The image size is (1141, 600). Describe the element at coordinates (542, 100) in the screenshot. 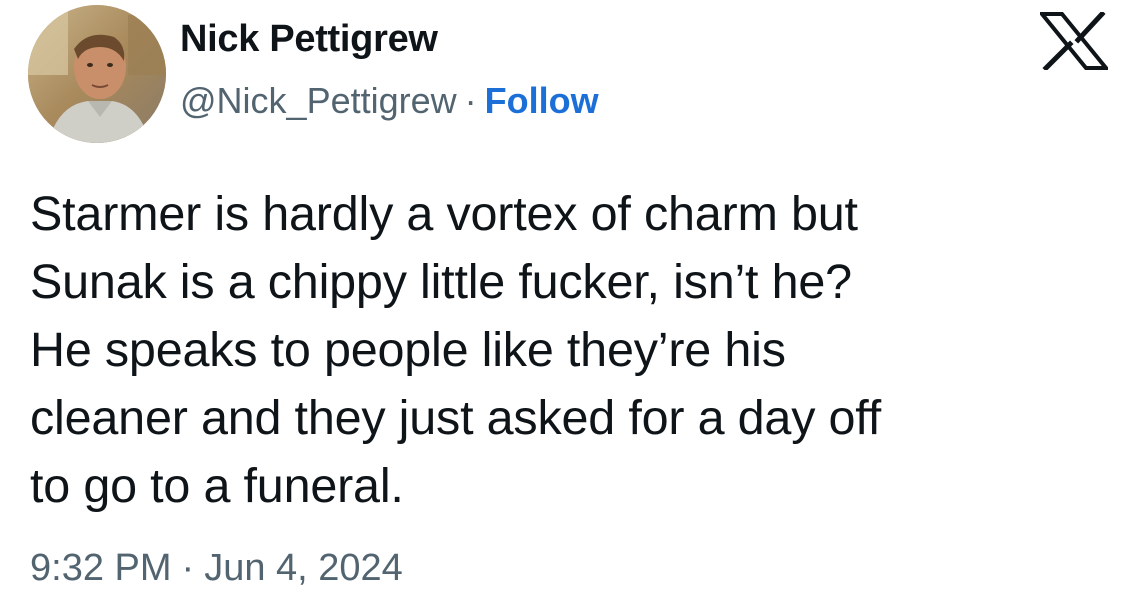

I see `follow-button: Follow` at that location.